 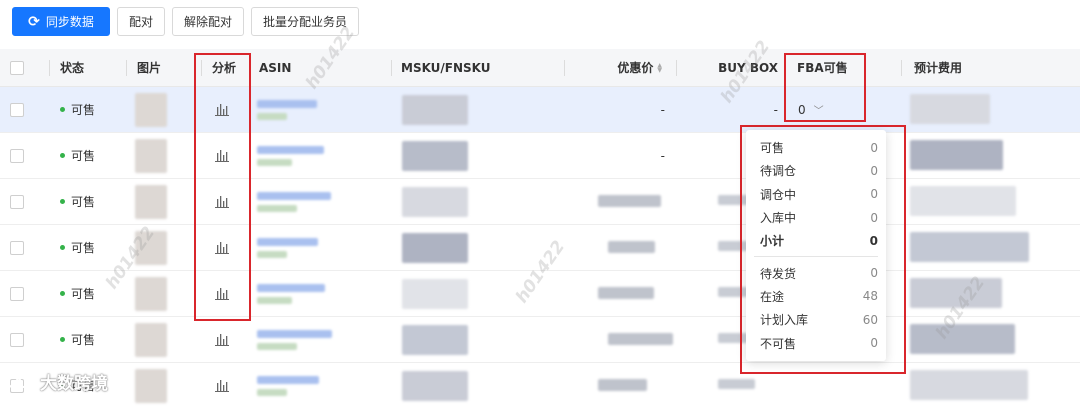 What do you see at coordinates (822, 68) in the screenshot?
I see `col-fba-available-label: FBA可售` at bounding box center [822, 68].